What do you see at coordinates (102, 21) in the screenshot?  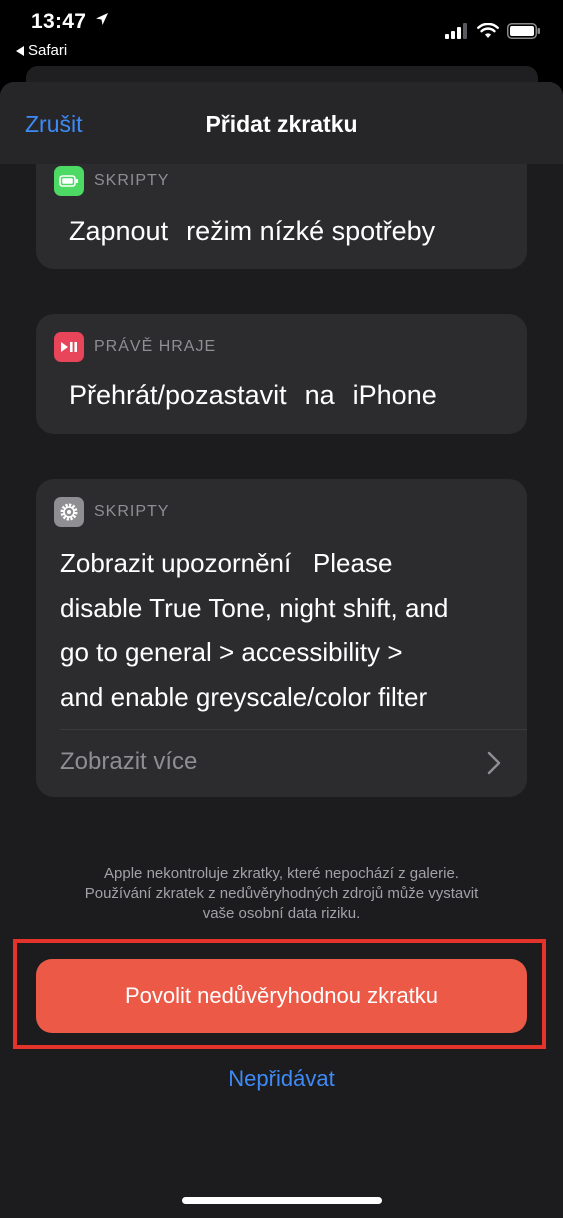 I see `location-arrow-icon` at bounding box center [102, 21].